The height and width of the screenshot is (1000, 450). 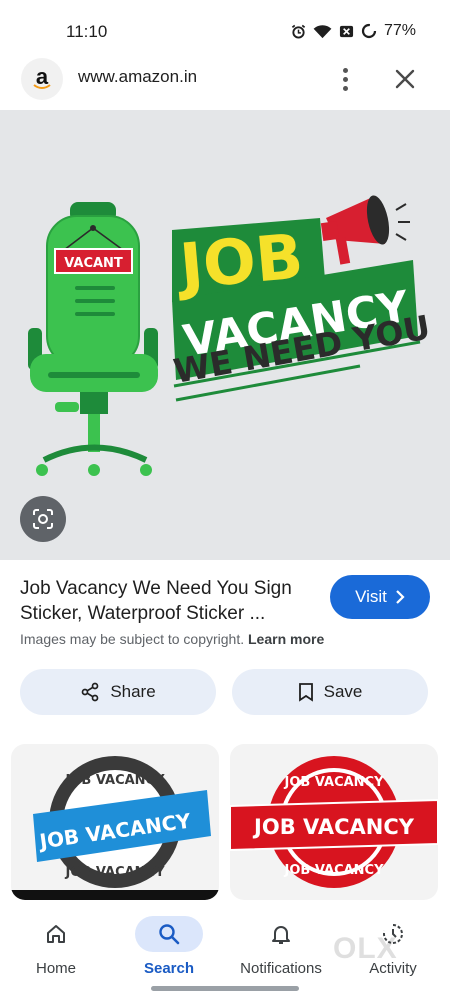 I want to click on status-icons: 77%, so click(x=353, y=31).